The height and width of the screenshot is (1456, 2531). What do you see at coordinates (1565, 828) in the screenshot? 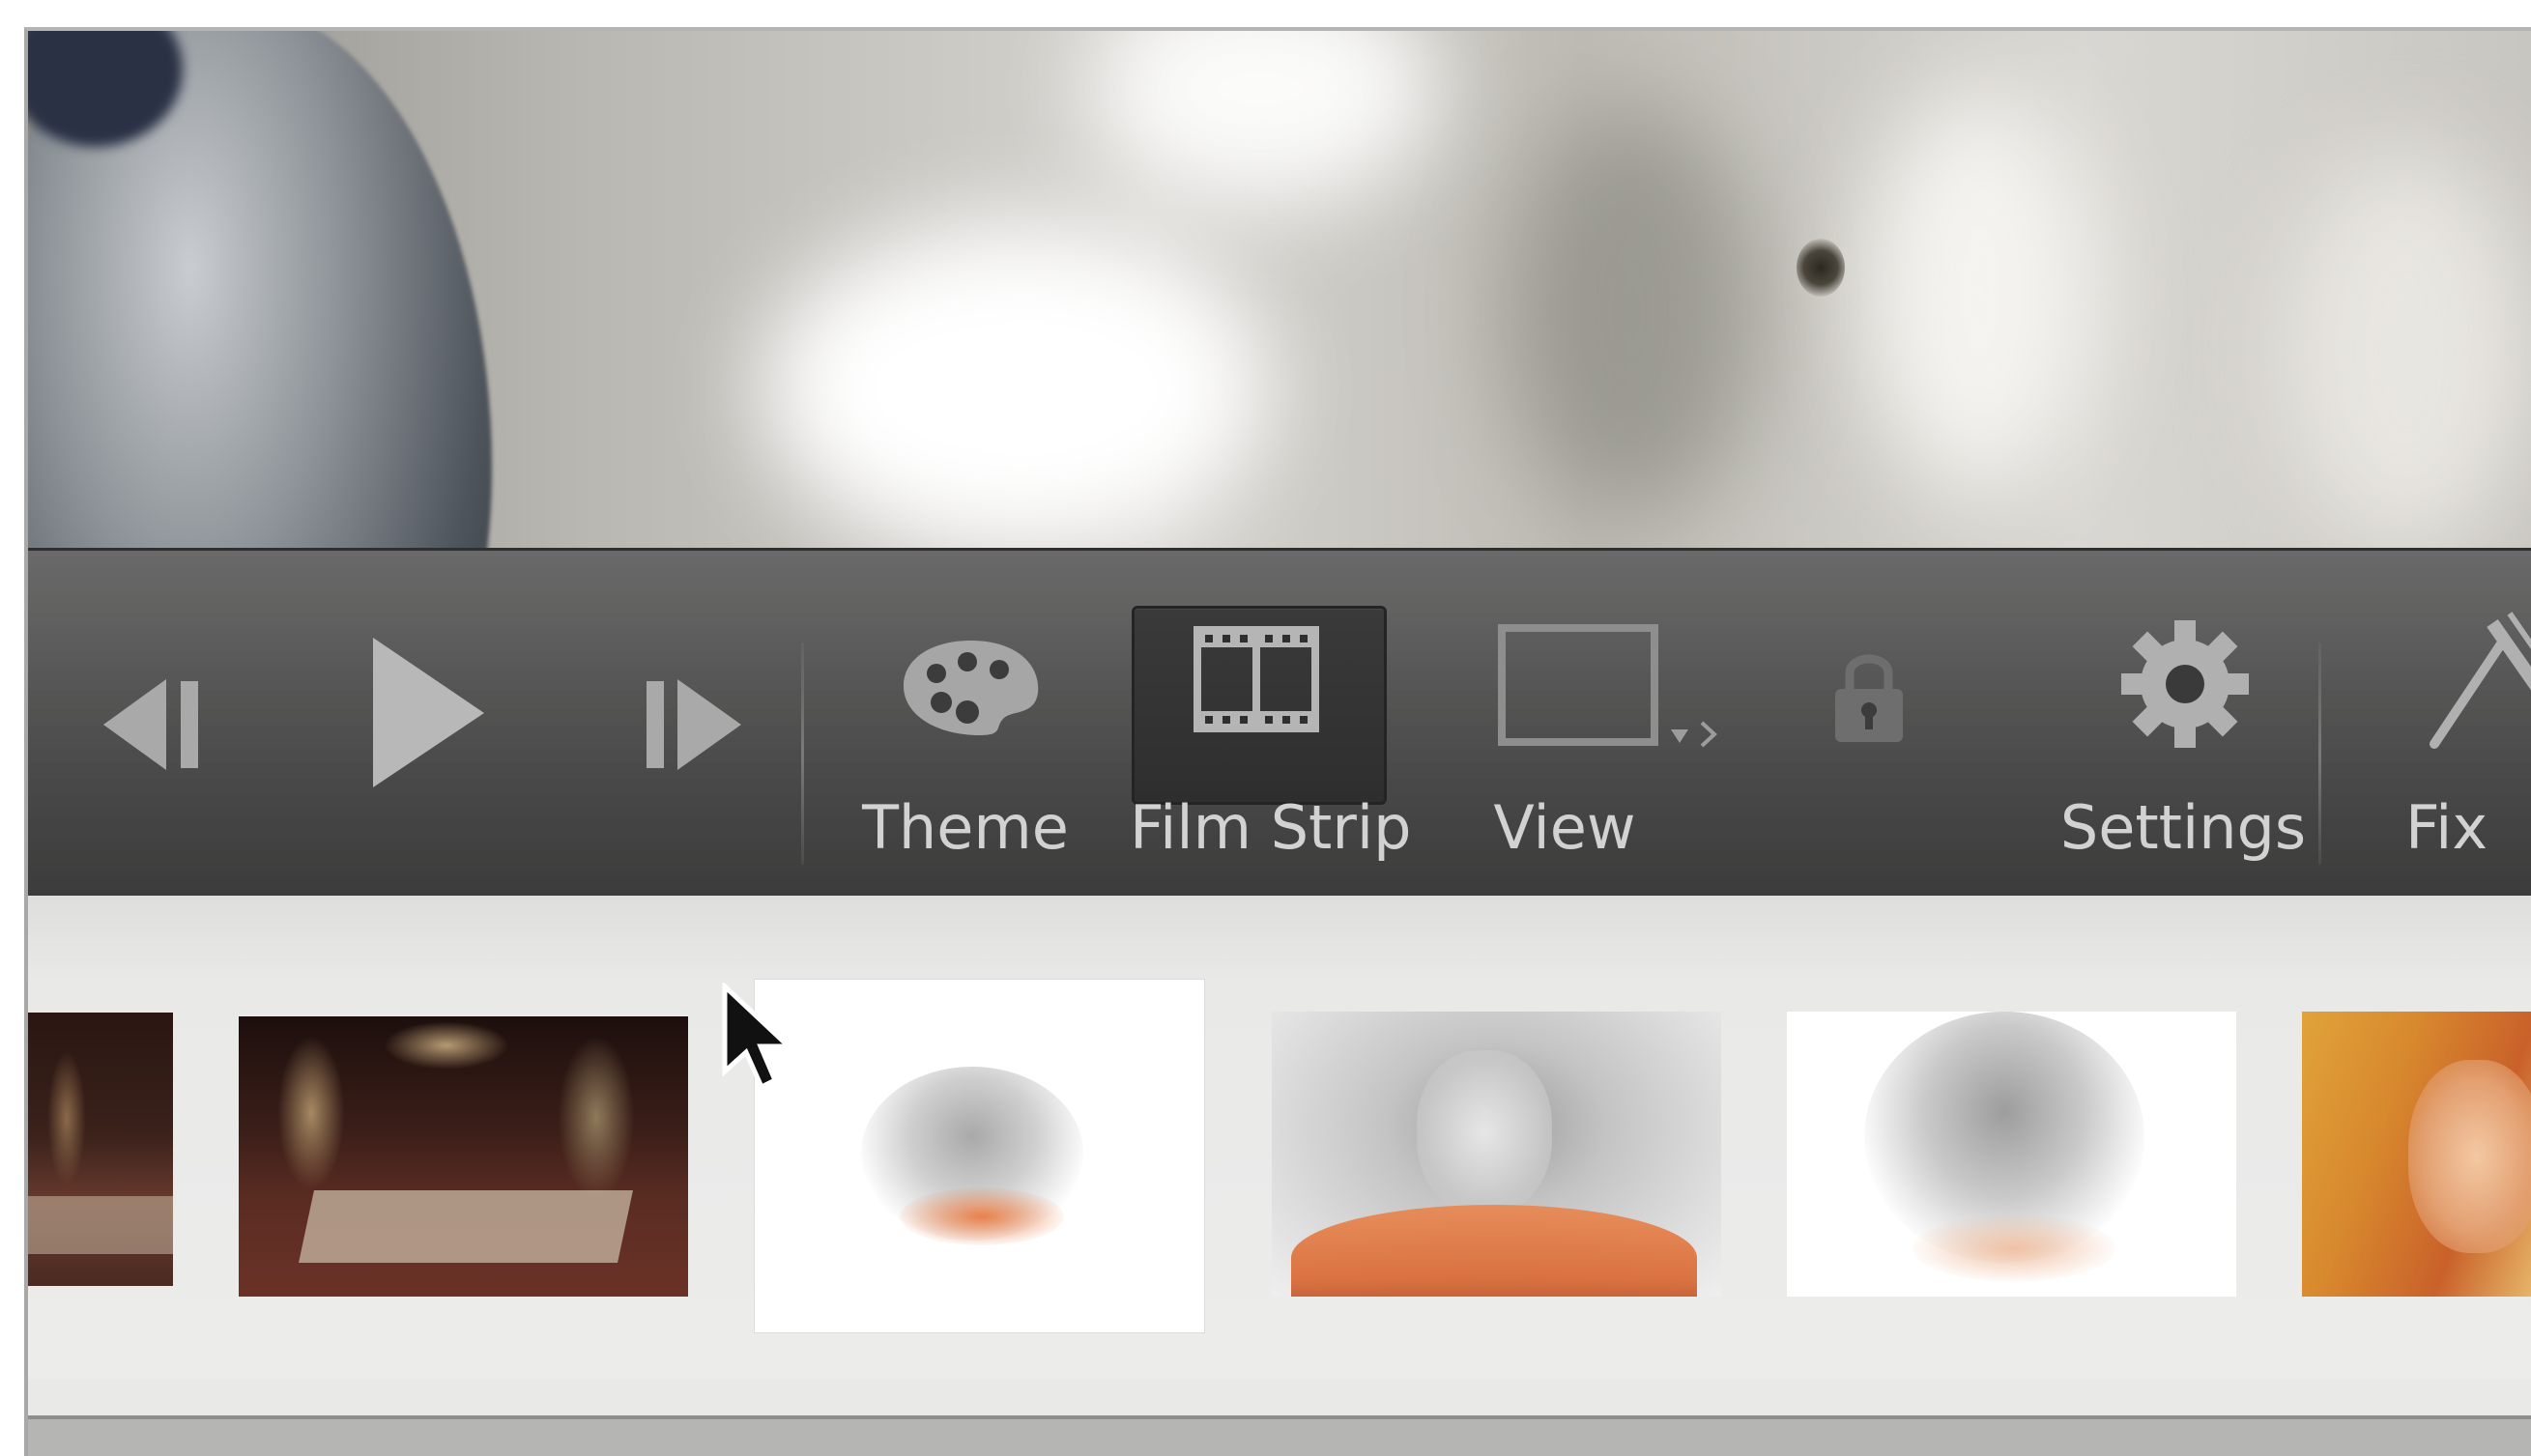
I see `view-label: View` at bounding box center [1565, 828].